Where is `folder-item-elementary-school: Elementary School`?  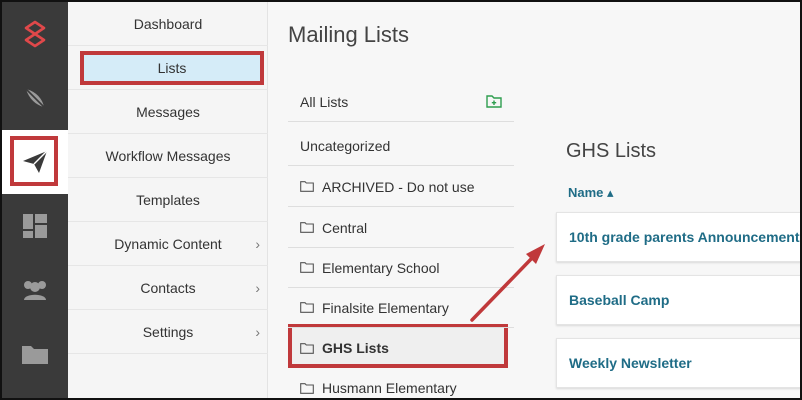
folder-item-elementary-school: Elementary School is located at coordinates (401, 268).